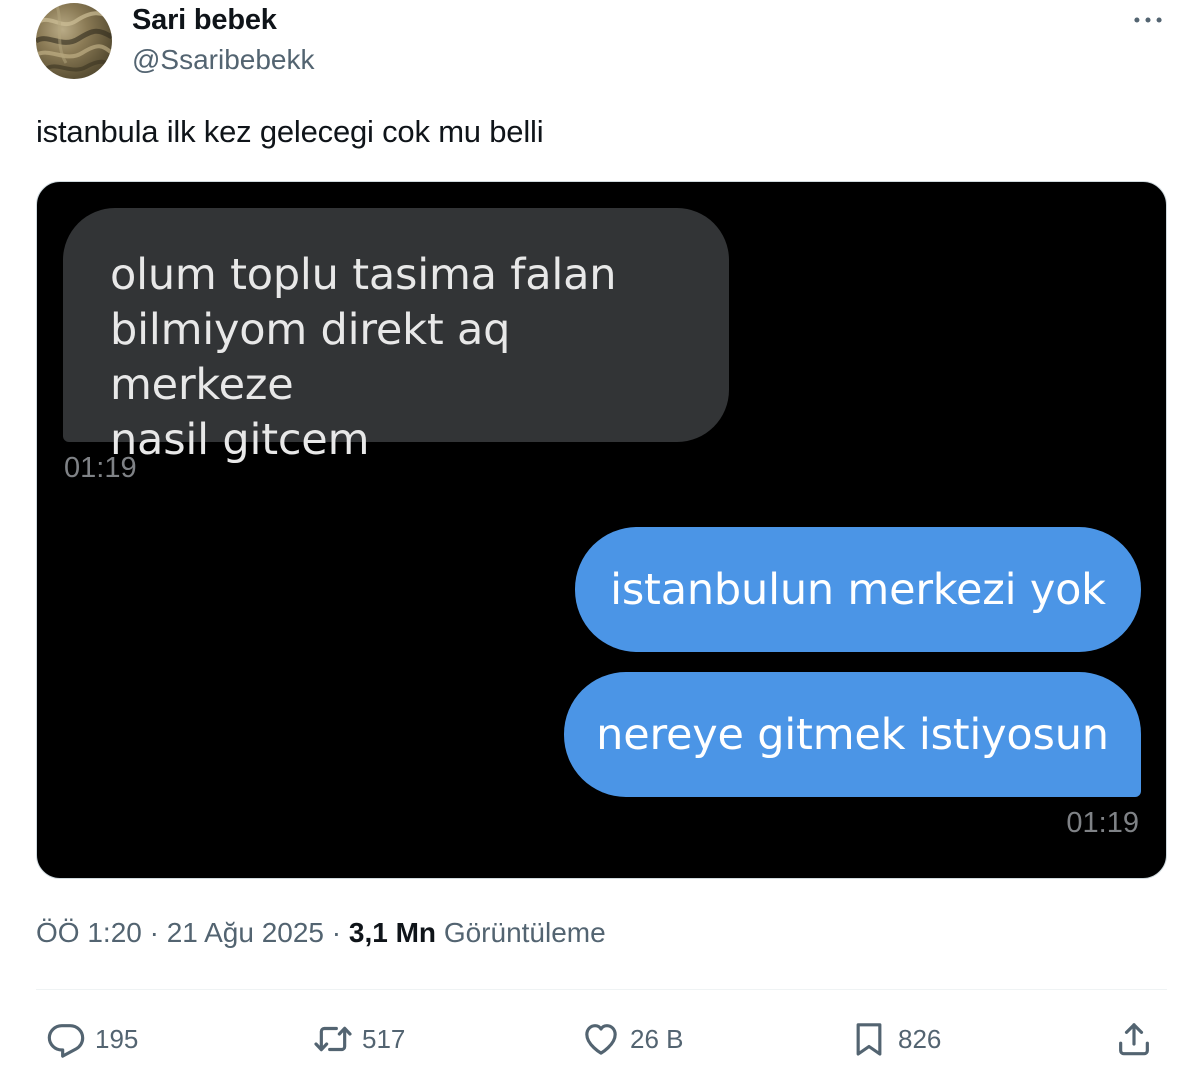  I want to click on outgoing-message-text: istanbulun merkezi yok, so click(858, 589).